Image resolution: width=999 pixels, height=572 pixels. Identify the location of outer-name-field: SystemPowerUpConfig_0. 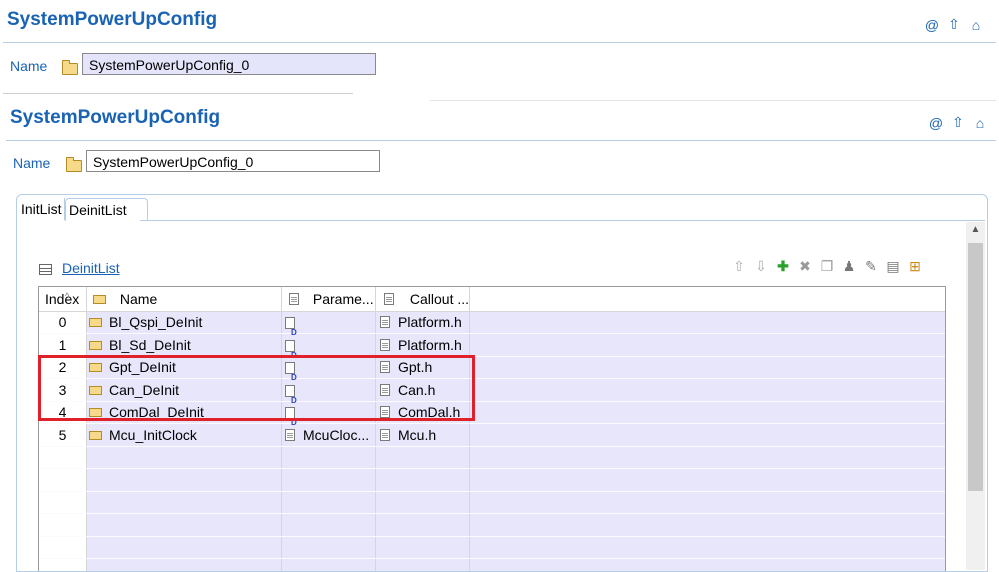
(229, 64).